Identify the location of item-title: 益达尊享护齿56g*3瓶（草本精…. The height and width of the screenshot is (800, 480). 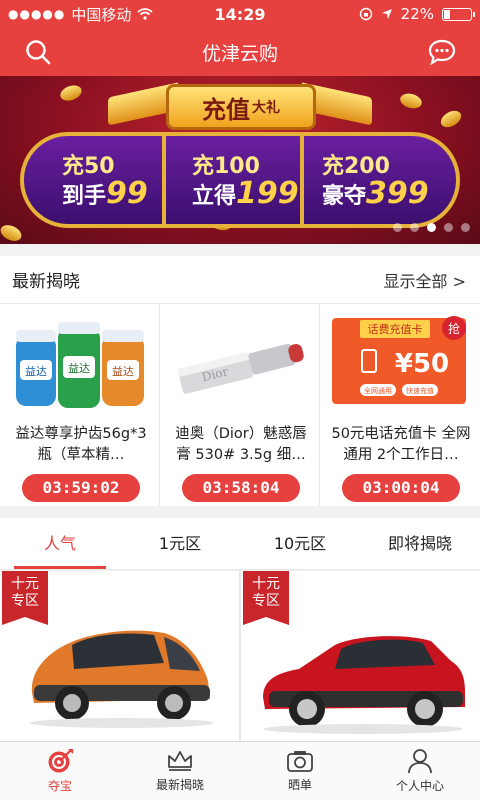
(81, 444).